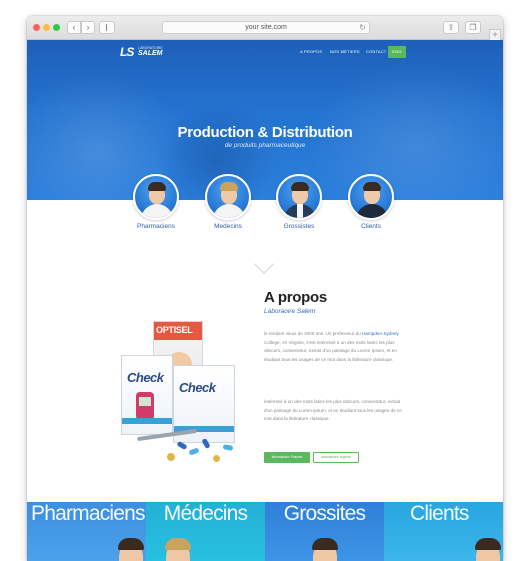 Image resolution: width=527 pixels, height=561 pixels. I want to click on address-bar: your site.com ↻, so click(266, 27).